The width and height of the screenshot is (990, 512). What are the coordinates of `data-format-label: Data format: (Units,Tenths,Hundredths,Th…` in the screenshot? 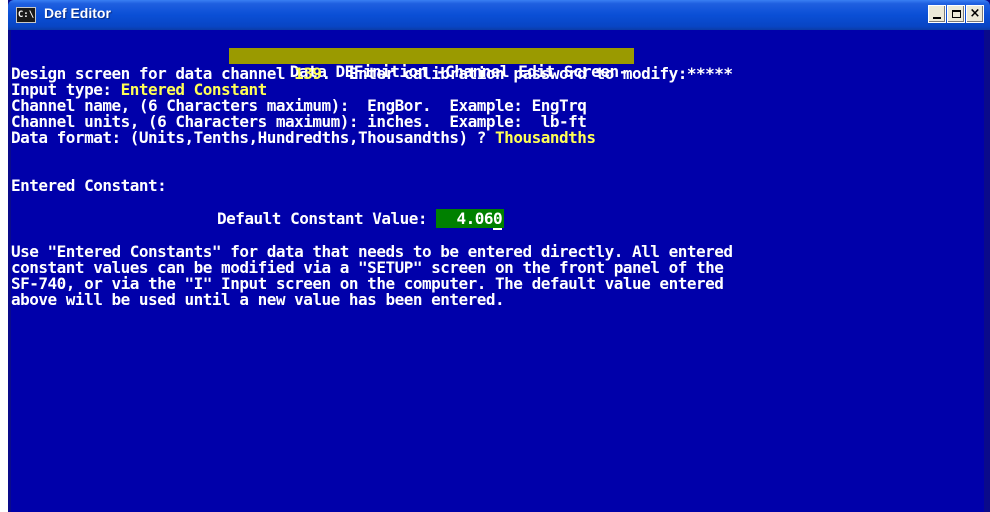 It's located at (253, 137).